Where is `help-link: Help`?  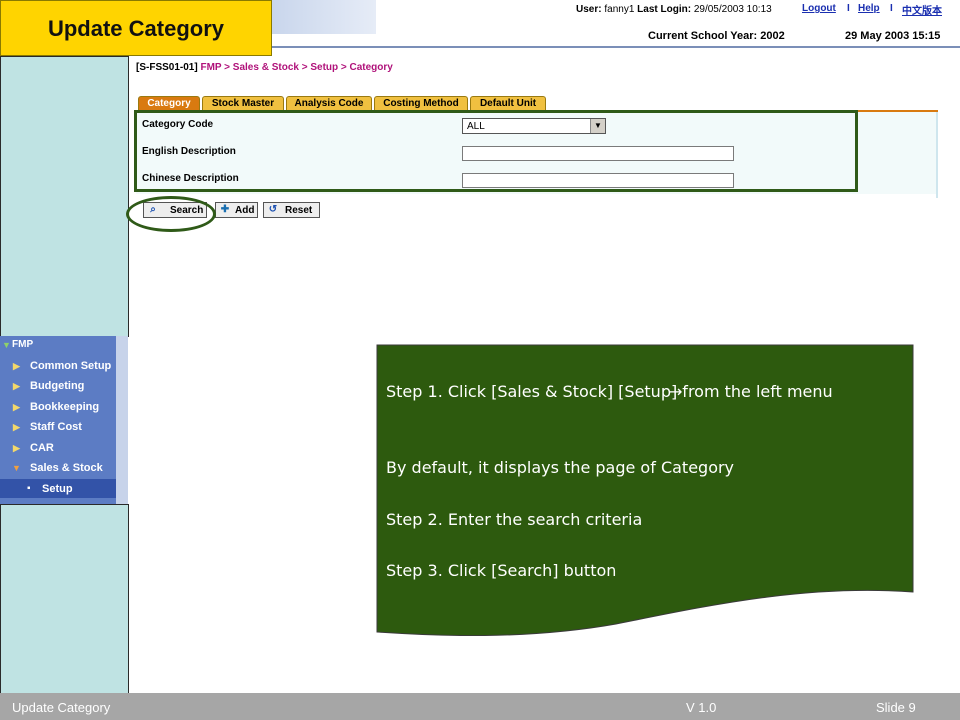 help-link: Help is located at coordinates (869, 8).